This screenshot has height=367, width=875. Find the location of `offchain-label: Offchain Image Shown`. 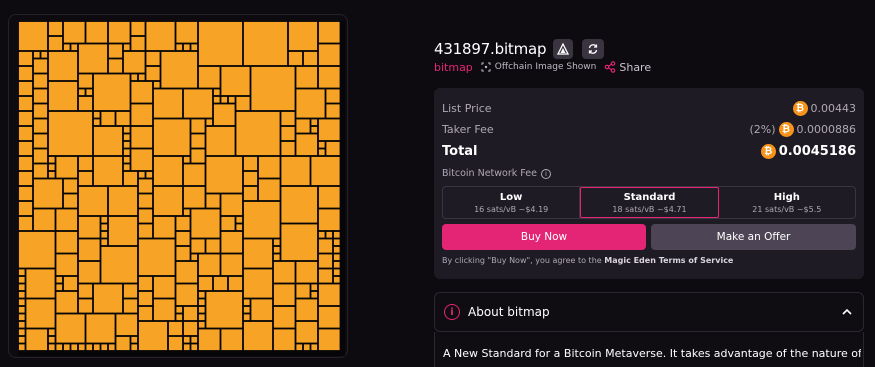

offchain-label: Offchain Image Shown is located at coordinates (545, 67).